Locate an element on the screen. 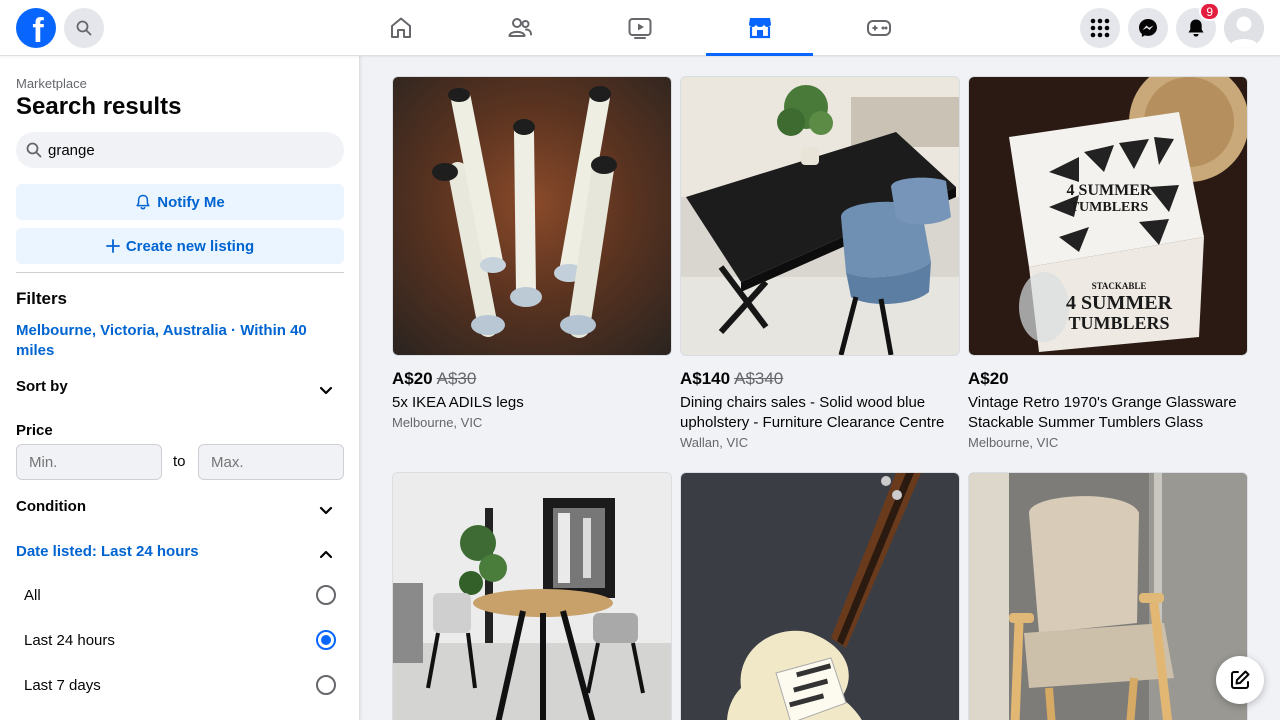 Image resolution: width=1280 pixels, height=720 pixels. filters-heading: Filters is located at coordinates (42, 298).